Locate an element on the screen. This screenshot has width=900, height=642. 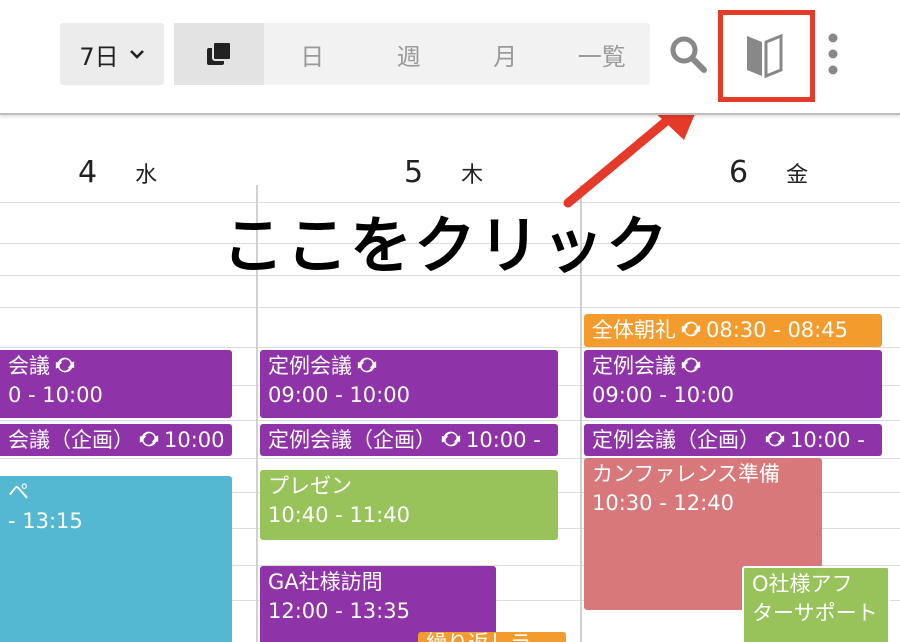
chevron-down-icon is located at coordinates (136, 54).